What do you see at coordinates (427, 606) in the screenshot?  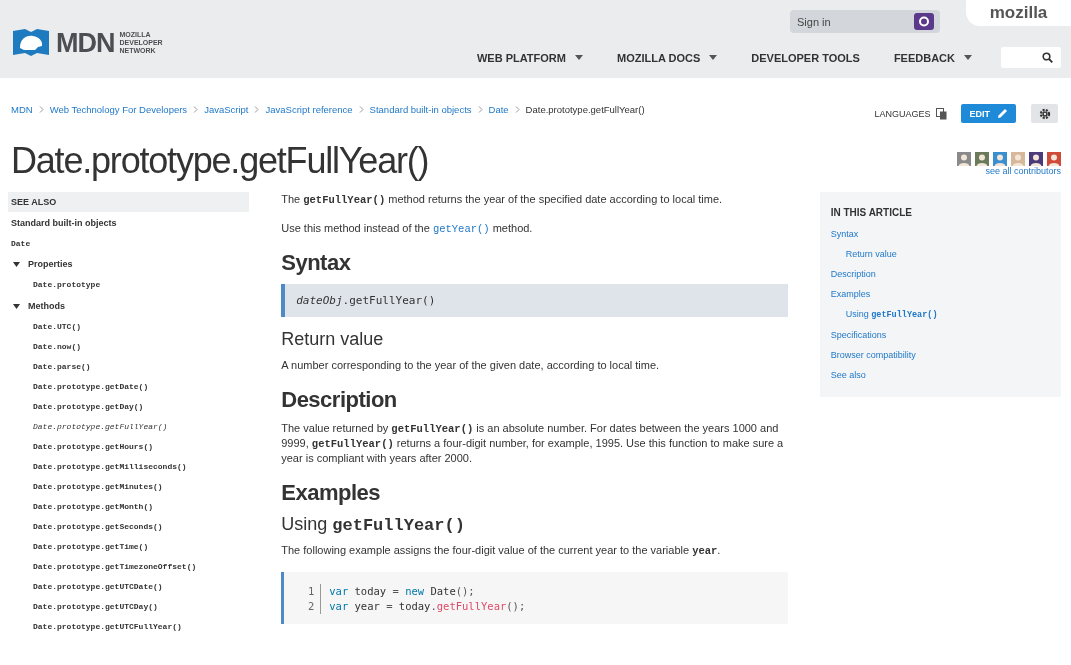 I see `code-line: var year = today.getFullYear();` at bounding box center [427, 606].